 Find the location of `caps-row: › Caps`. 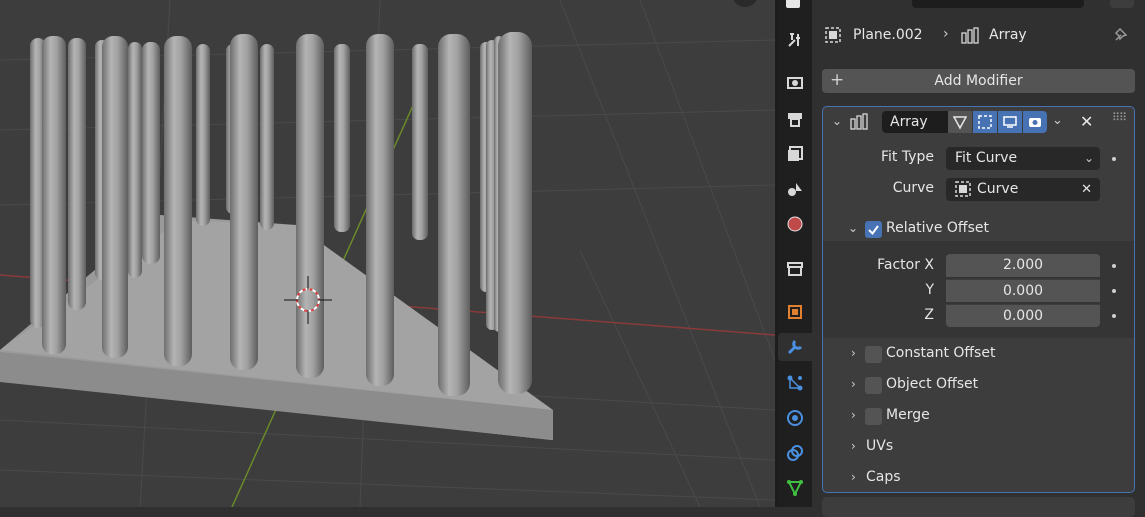

caps-row: › Caps is located at coordinates (978, 478).